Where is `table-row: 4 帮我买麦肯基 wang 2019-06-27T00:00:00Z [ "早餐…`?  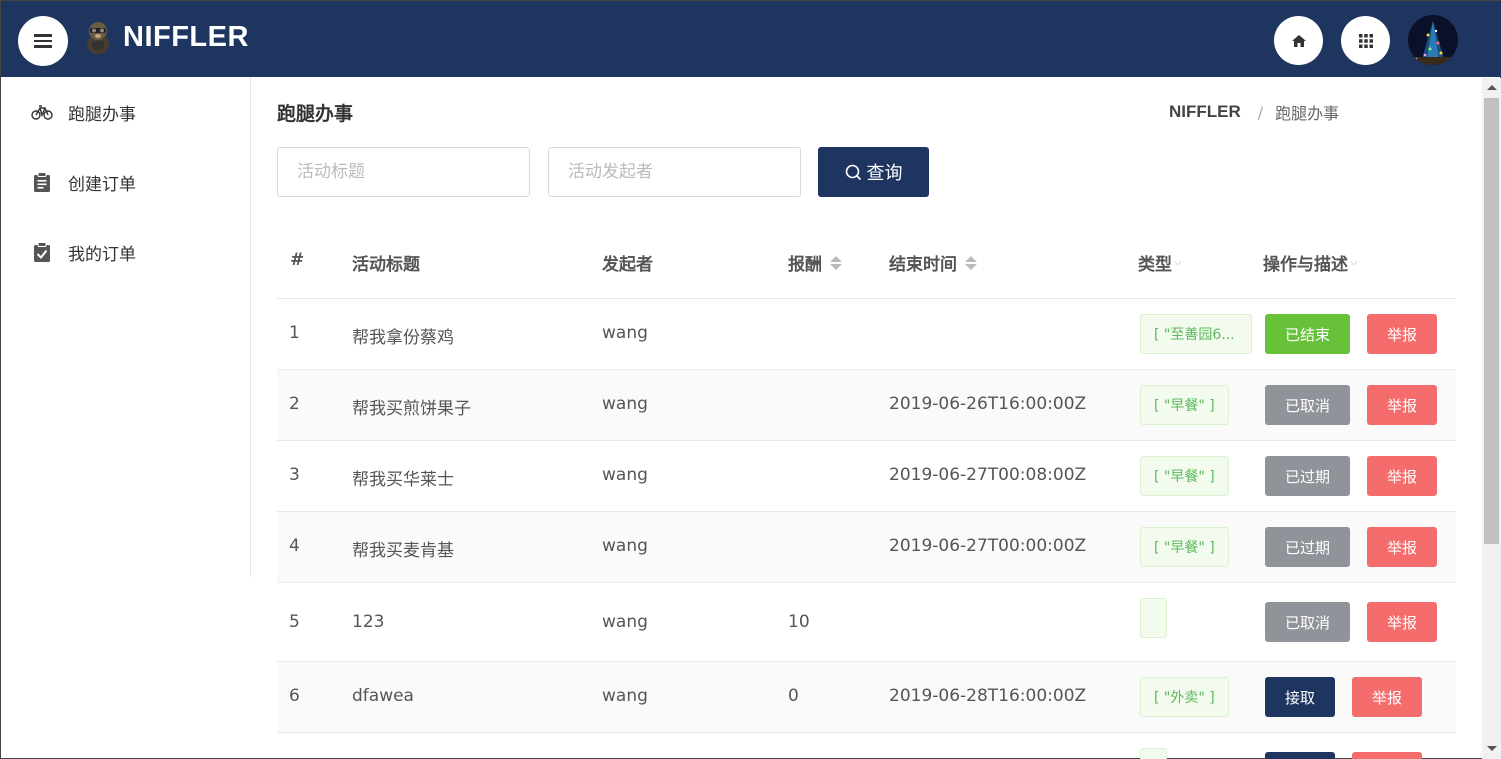 table-row: 4 帮我买麦肯基 wang 2019-06-27T00:00:00Z [ "早餐… is located at coordinates (866, 547).